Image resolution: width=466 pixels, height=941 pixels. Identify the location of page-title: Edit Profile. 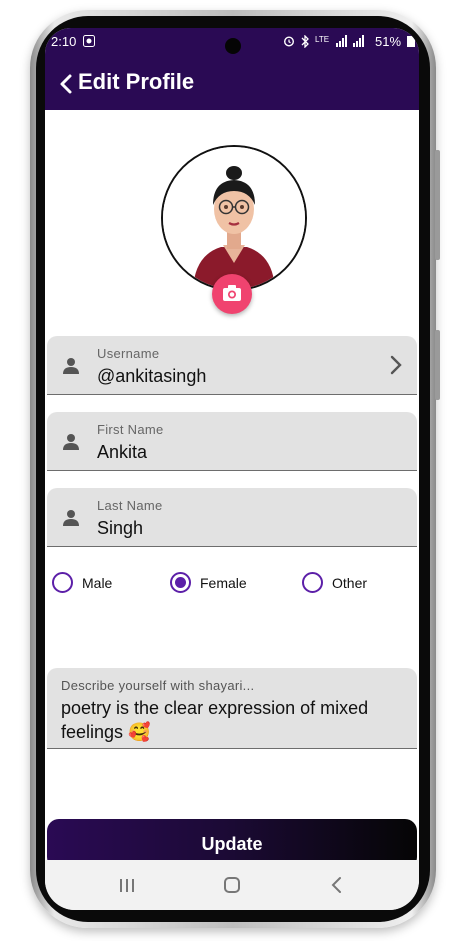
(136, 81).